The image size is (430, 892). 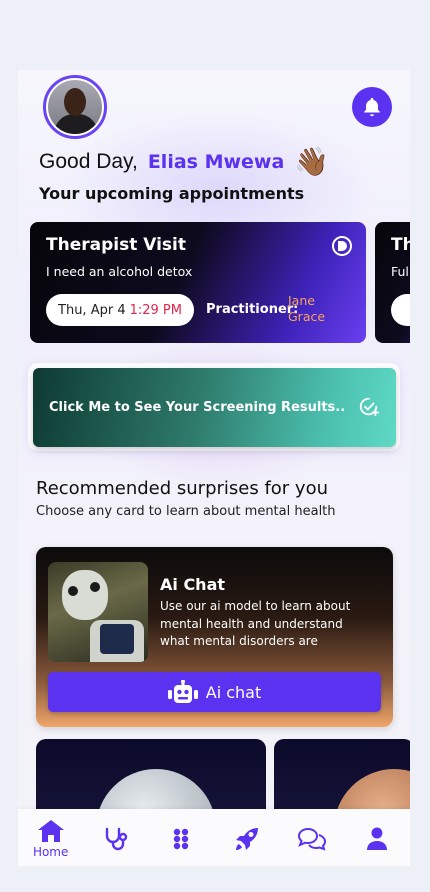 I want to click on recommended-title: Recommended surprises for you, so click(x=182, y=488).